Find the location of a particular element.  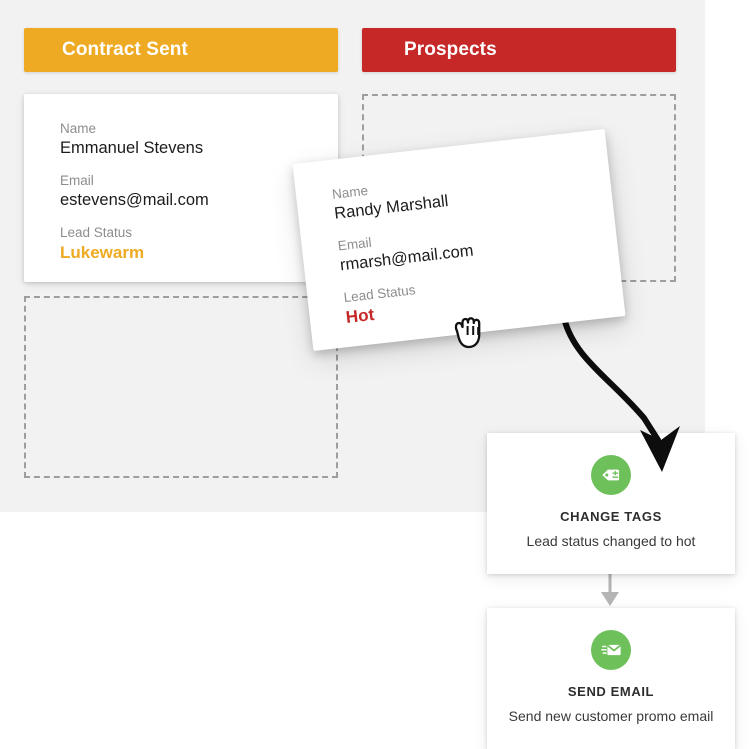

column-title: Prospects is located at coordinates (450, 49).